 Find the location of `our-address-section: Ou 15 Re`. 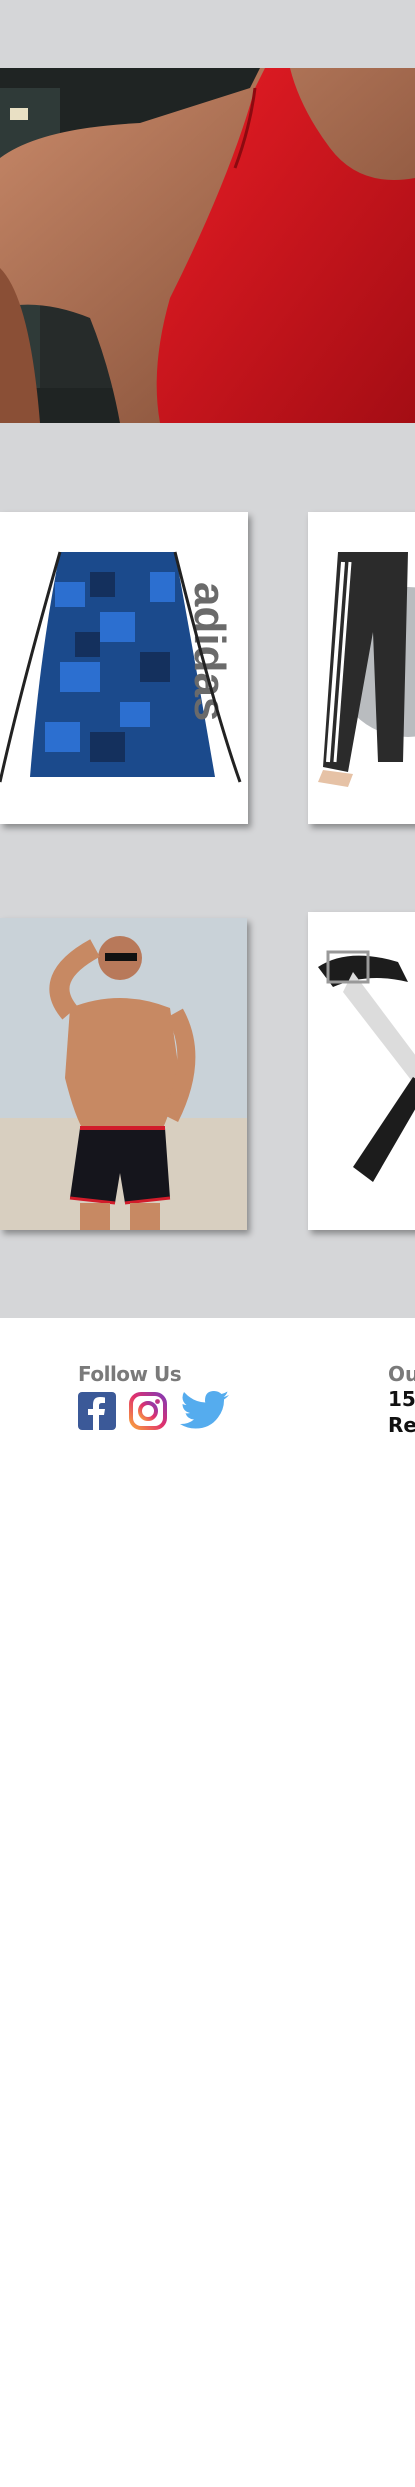

our-address-section: Ou 15 Re is located at coordinates (401, 1400).